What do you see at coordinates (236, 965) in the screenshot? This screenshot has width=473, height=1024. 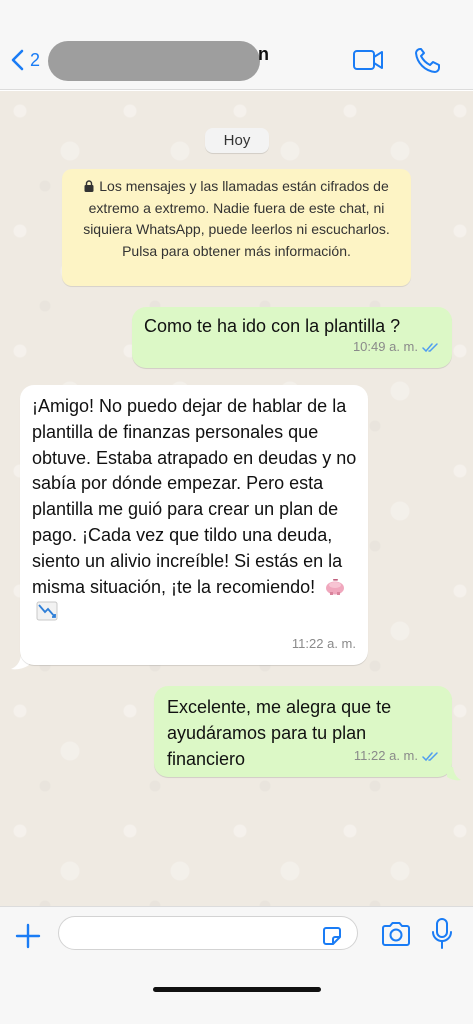 I see `input-bar` at bounding box center [236, 965].